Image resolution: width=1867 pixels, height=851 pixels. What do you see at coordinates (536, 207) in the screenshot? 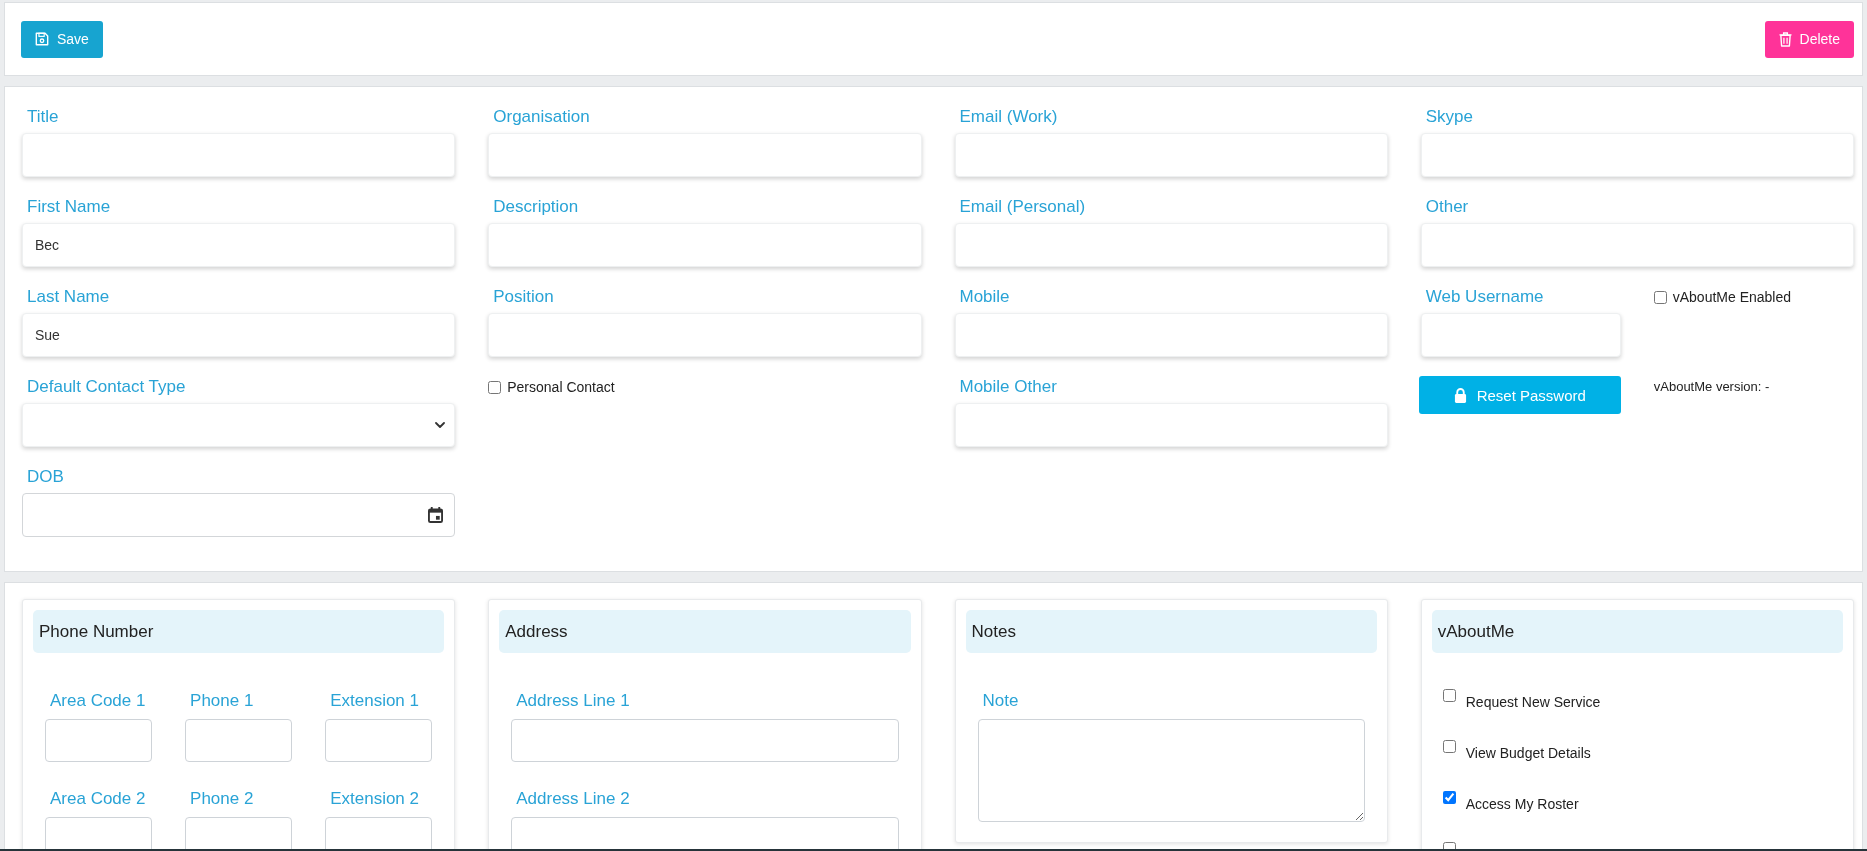
I see `field-label: Description` at bounding box center [536, 207].